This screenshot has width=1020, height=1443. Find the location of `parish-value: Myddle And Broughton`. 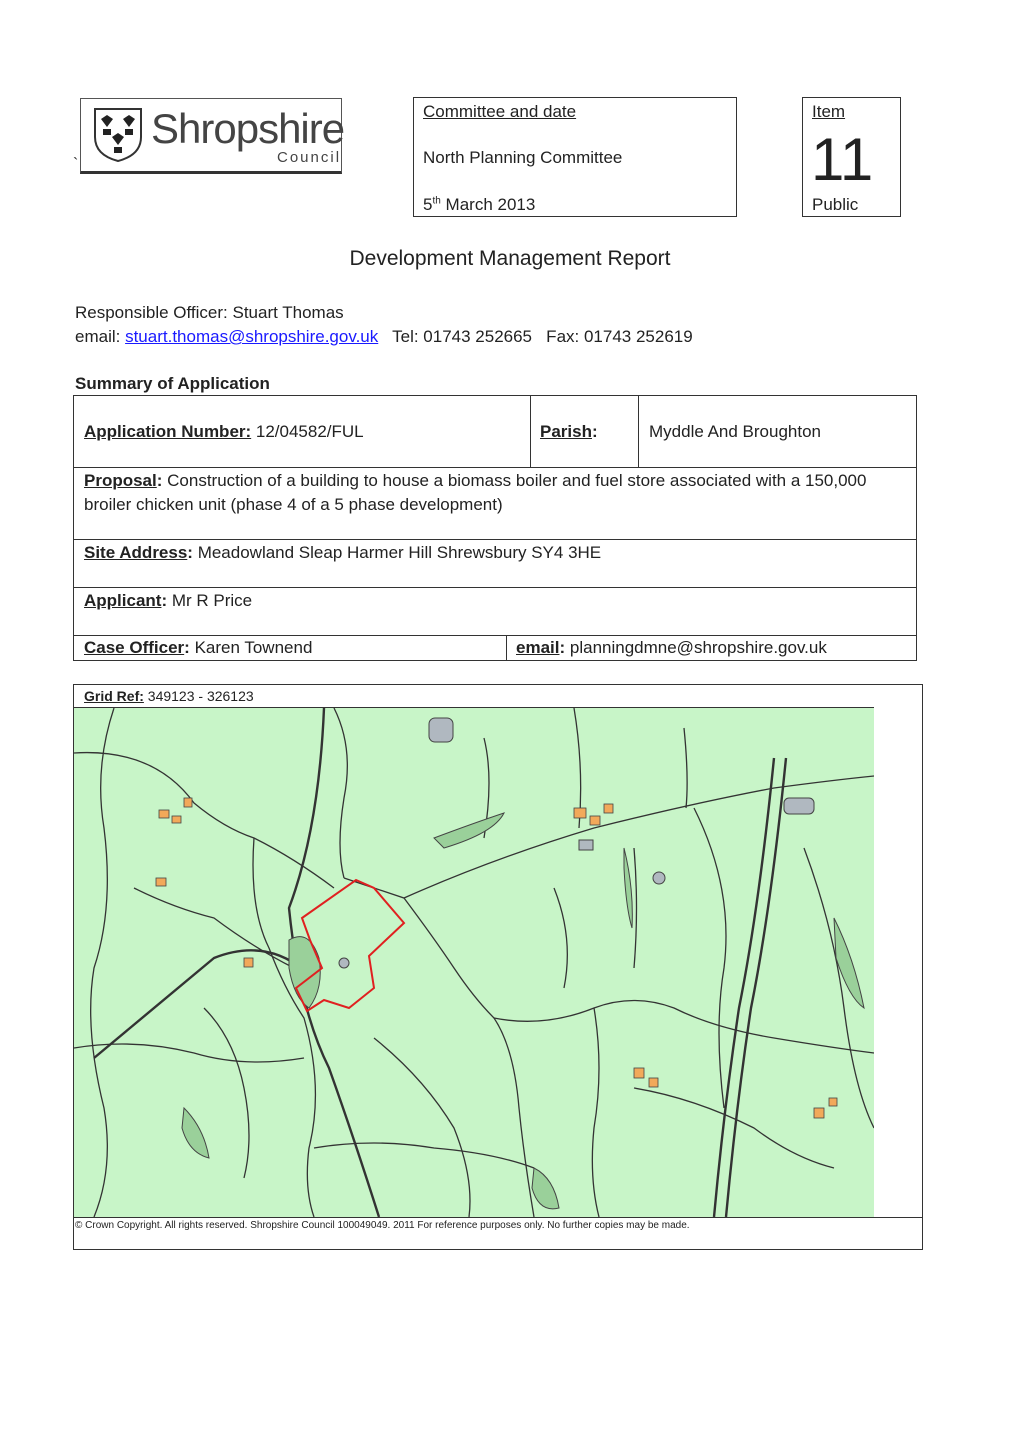

parish-value: Myddle And Broughton is located at coordinates (735, 431).